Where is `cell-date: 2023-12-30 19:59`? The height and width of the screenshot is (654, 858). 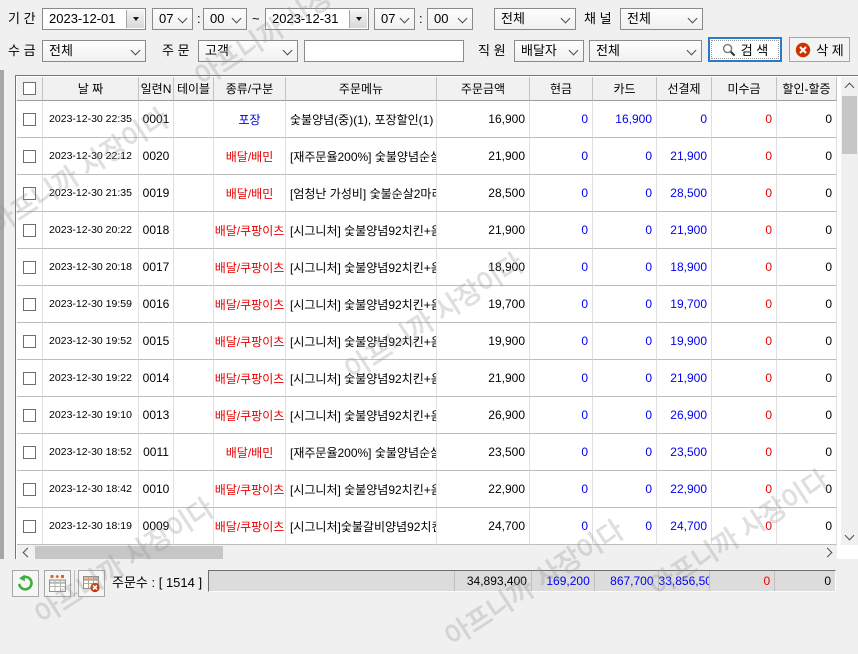
cell-date: 2023-12-30 19:59 is located at coordinates (91, 304).